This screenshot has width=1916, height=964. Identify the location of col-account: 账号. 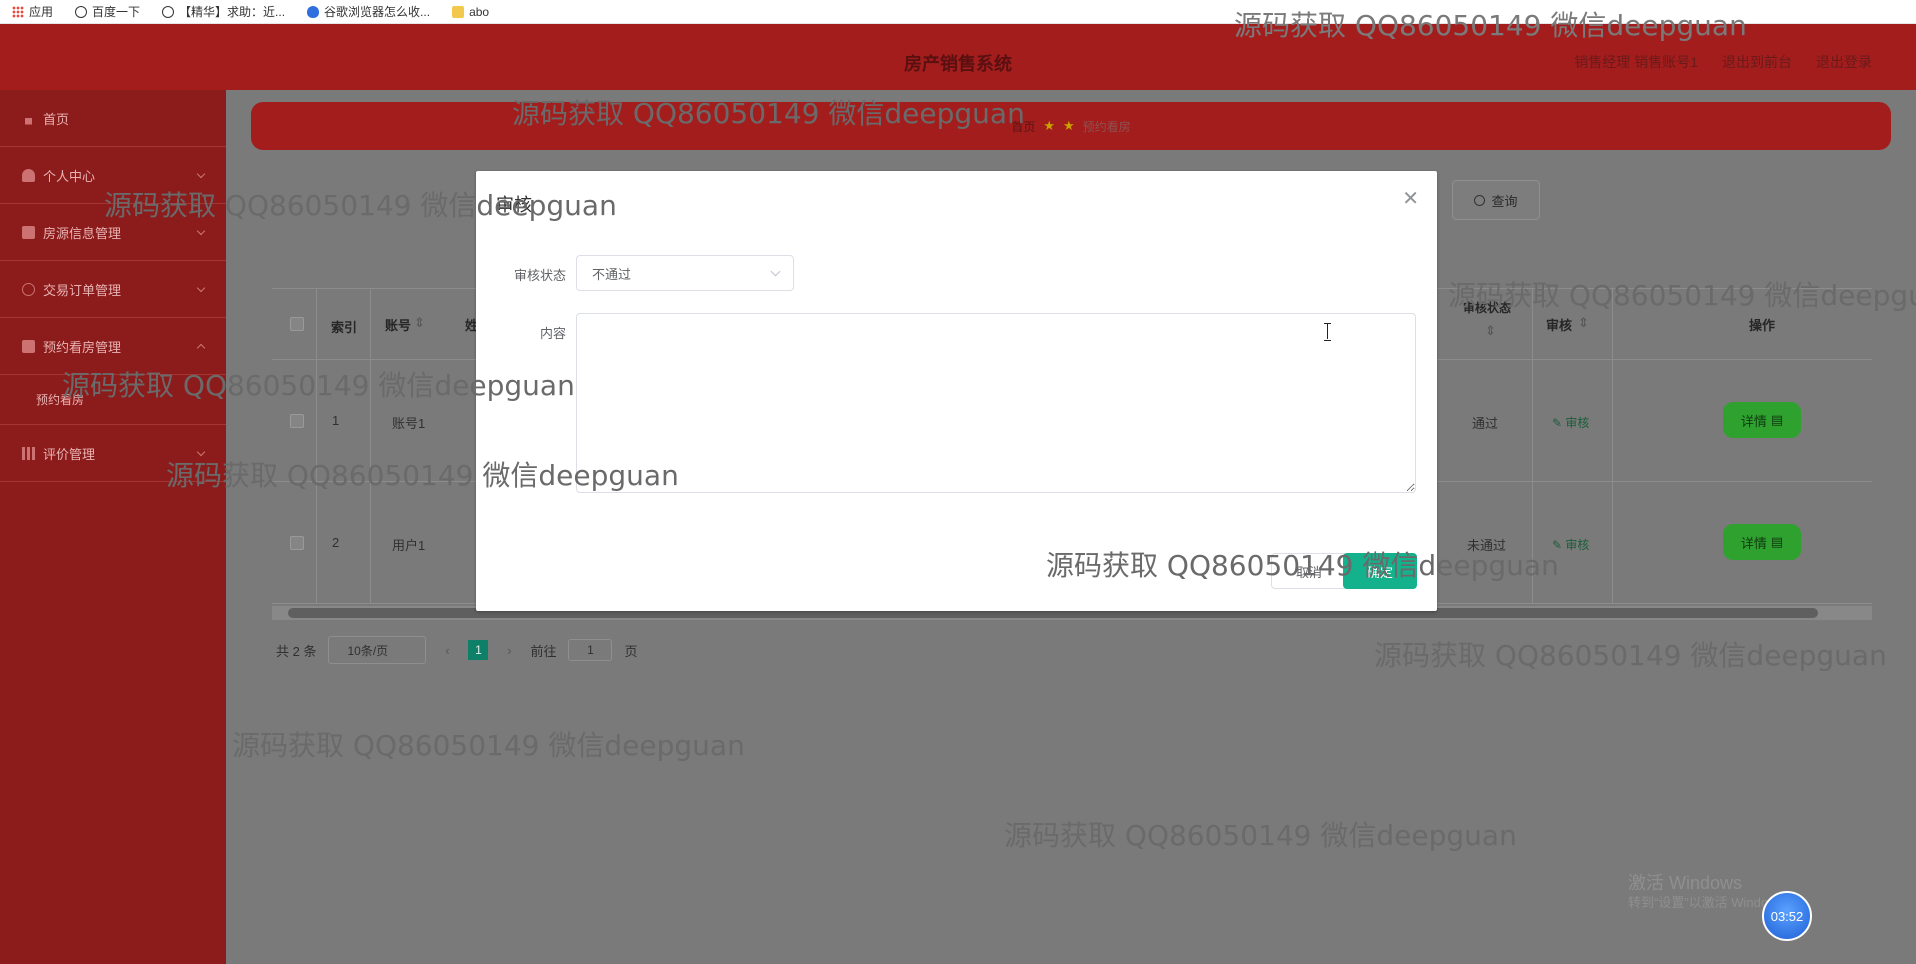
(398, 324).